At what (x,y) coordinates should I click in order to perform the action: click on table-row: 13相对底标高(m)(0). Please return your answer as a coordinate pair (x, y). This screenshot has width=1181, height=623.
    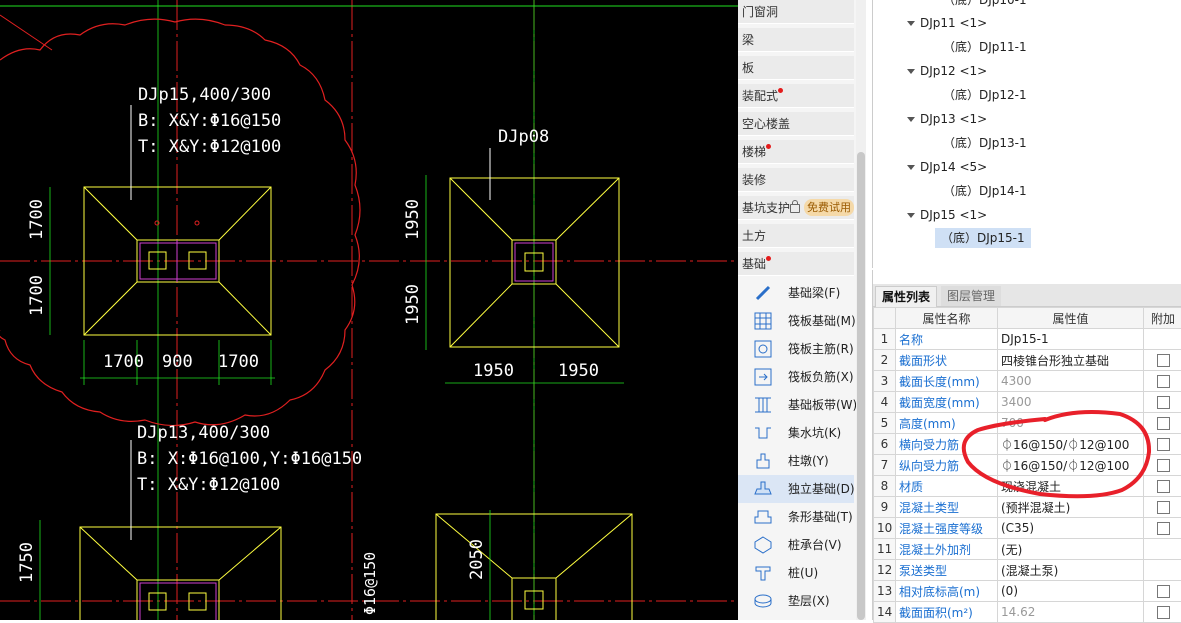
    Looking at the image, I should click on (1027, 591).